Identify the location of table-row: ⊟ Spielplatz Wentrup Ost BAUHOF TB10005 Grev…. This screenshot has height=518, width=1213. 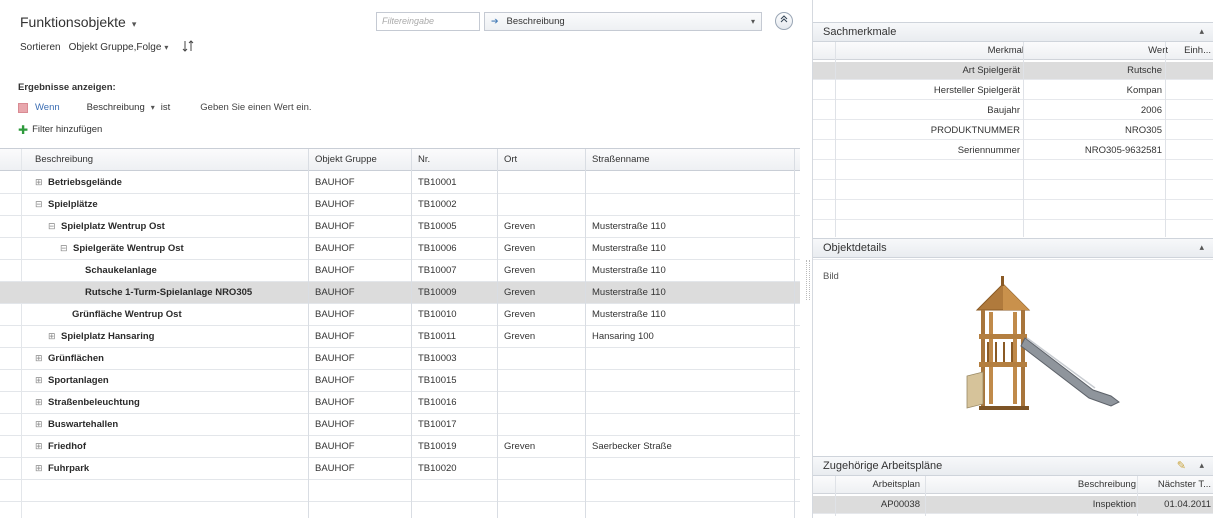
(400, 227).